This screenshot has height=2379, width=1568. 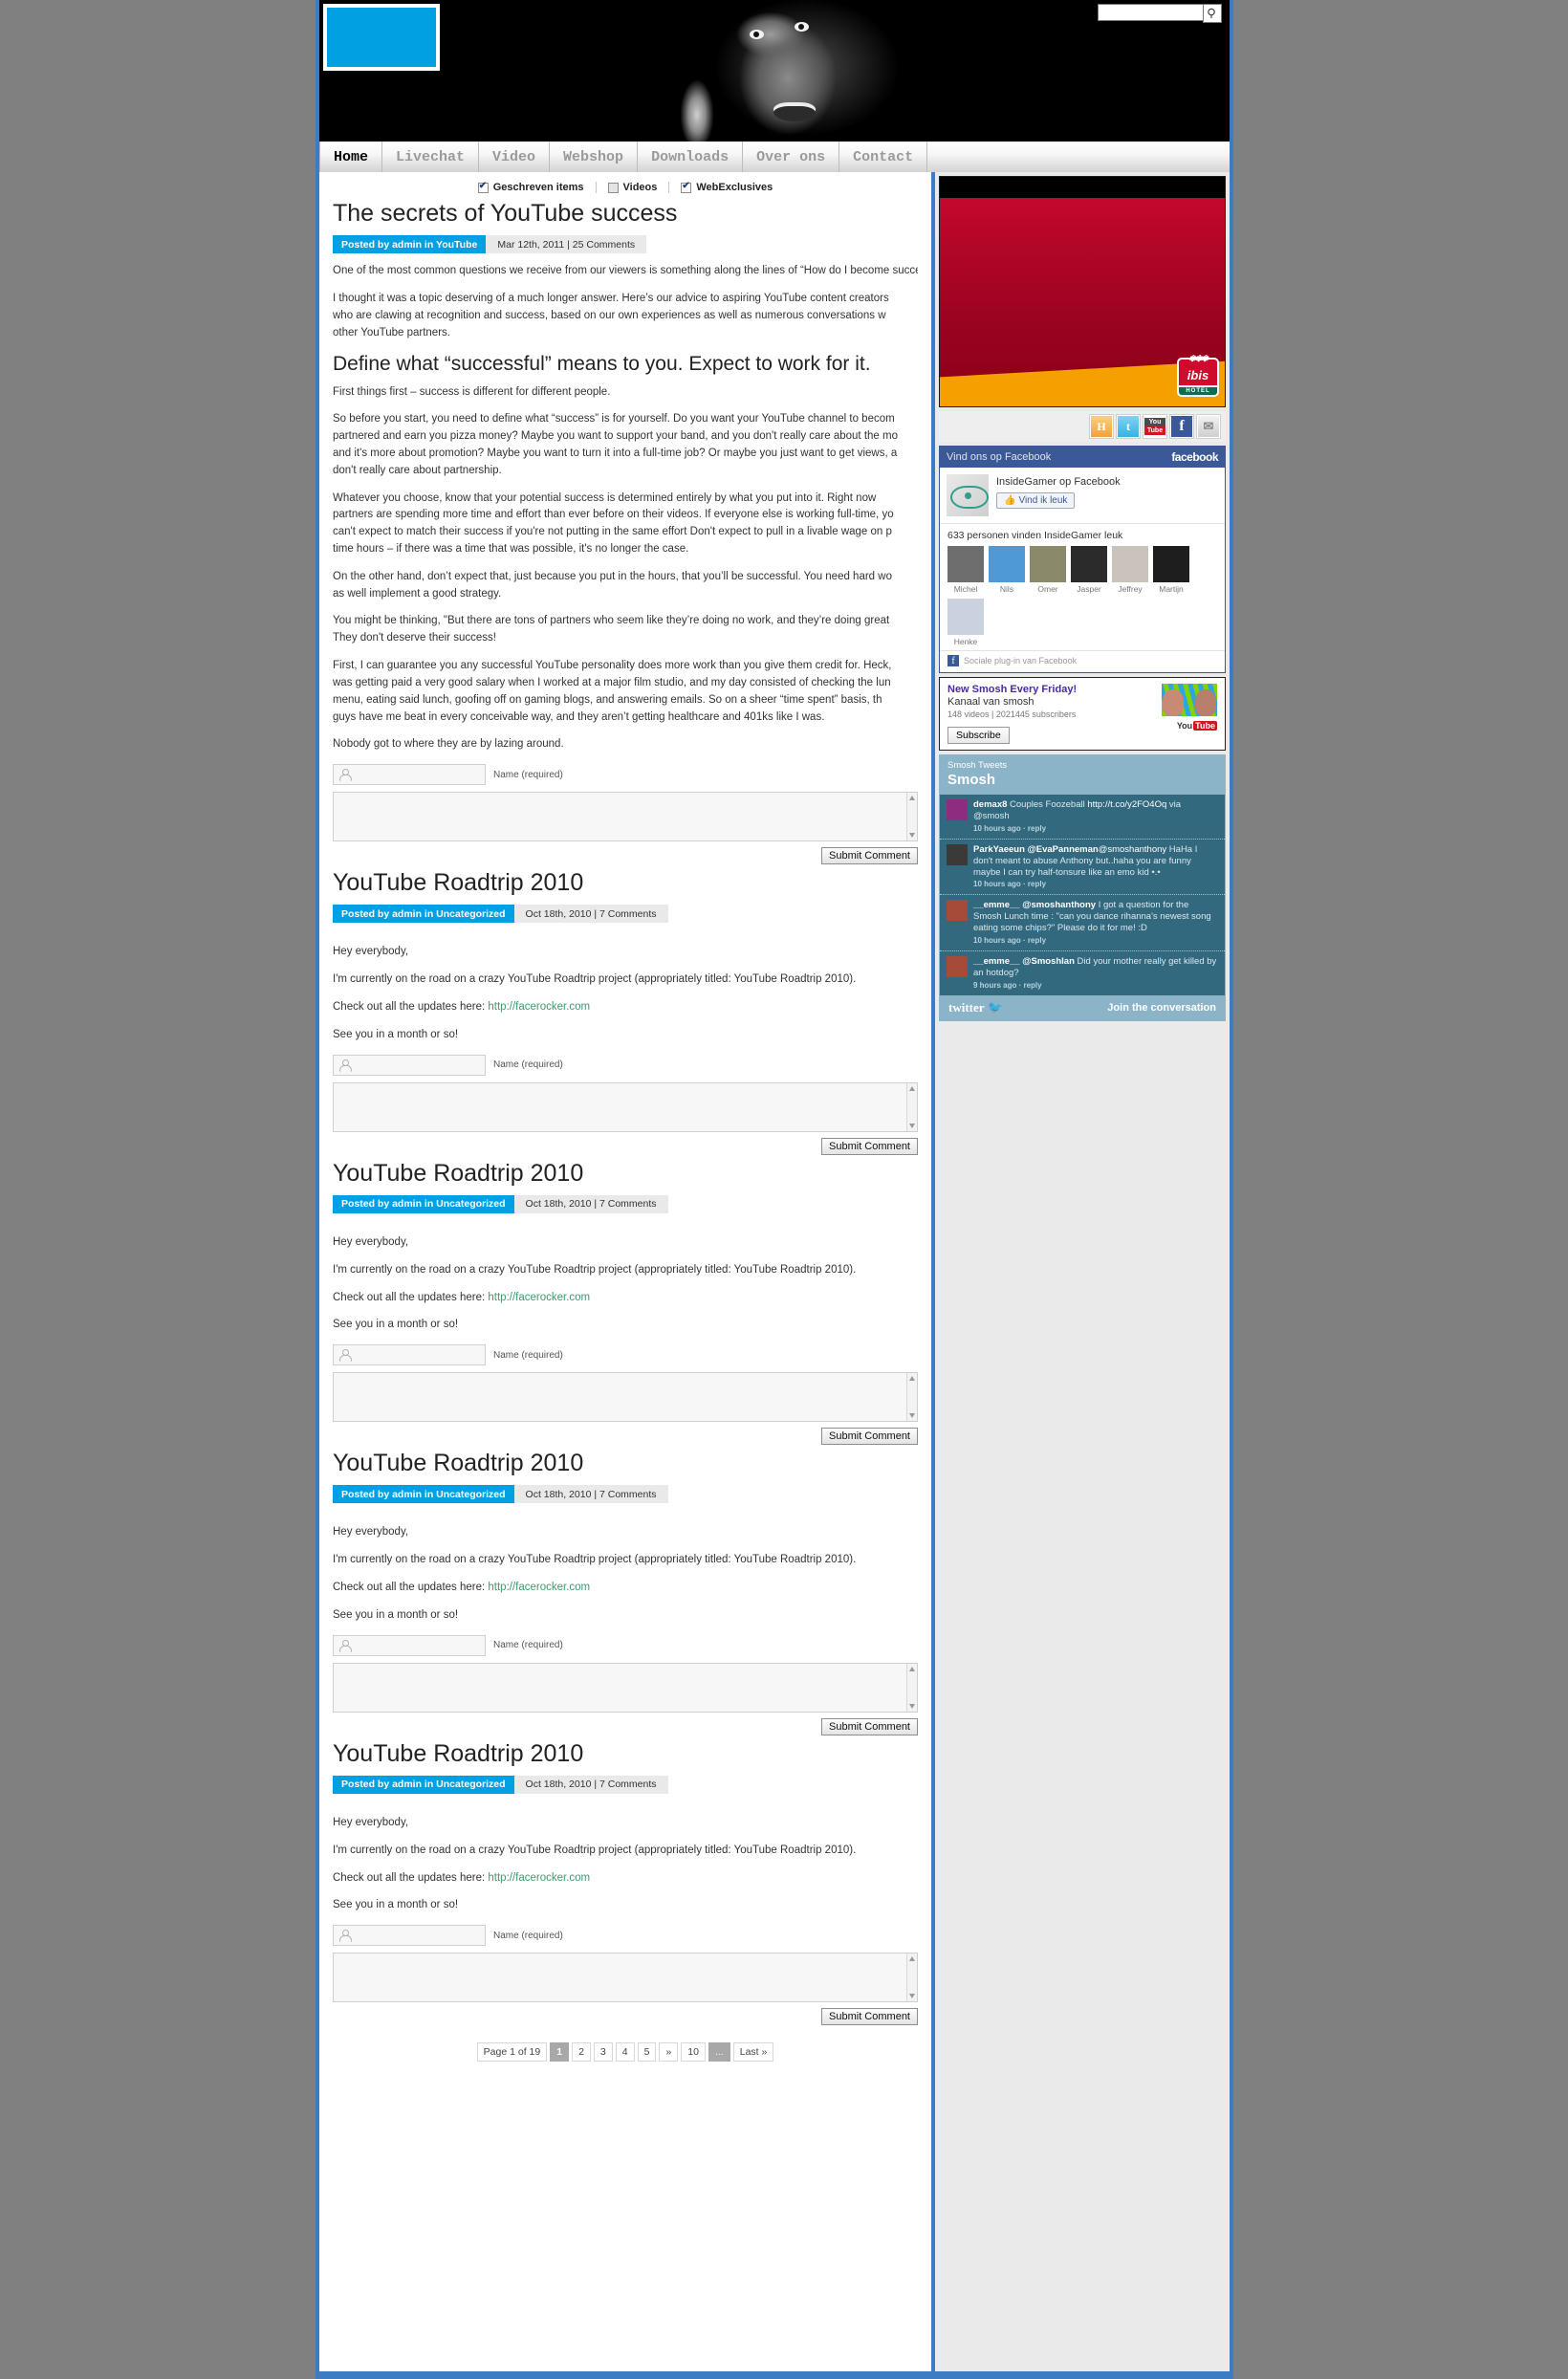 What do you see at coordinates (1130, 570) in the screenshot?
I see `facebook-person: Jeffrey` at bounding box center [1130, 570].